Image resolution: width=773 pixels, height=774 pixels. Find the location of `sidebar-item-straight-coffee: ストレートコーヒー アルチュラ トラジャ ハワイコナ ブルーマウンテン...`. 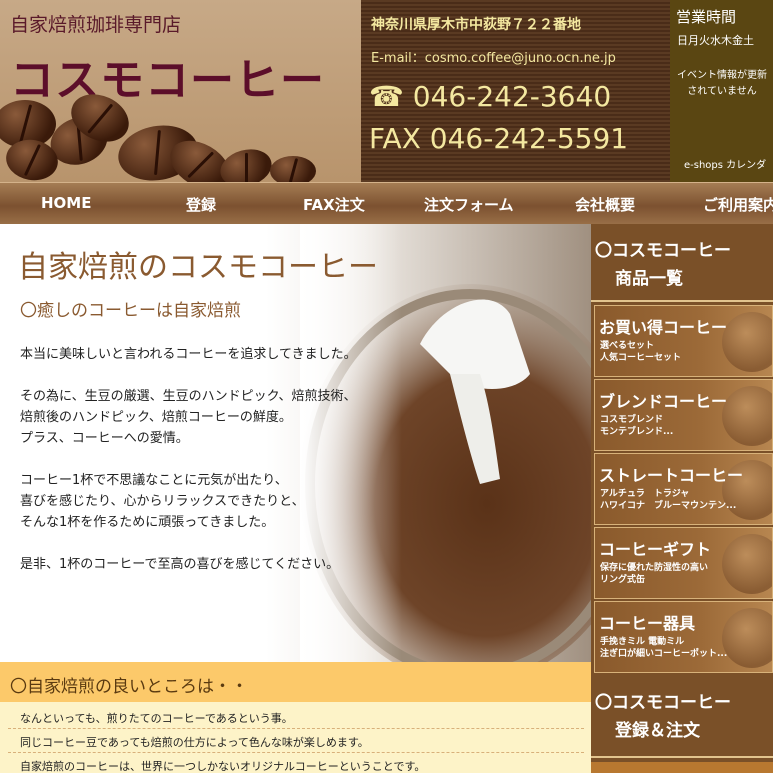

sidebar-item-straight-coffee: ストレートコーヒー アルチュラ トラジャ ハワイコナ ブルーマウンテン... is located at coordinates (683, 489).